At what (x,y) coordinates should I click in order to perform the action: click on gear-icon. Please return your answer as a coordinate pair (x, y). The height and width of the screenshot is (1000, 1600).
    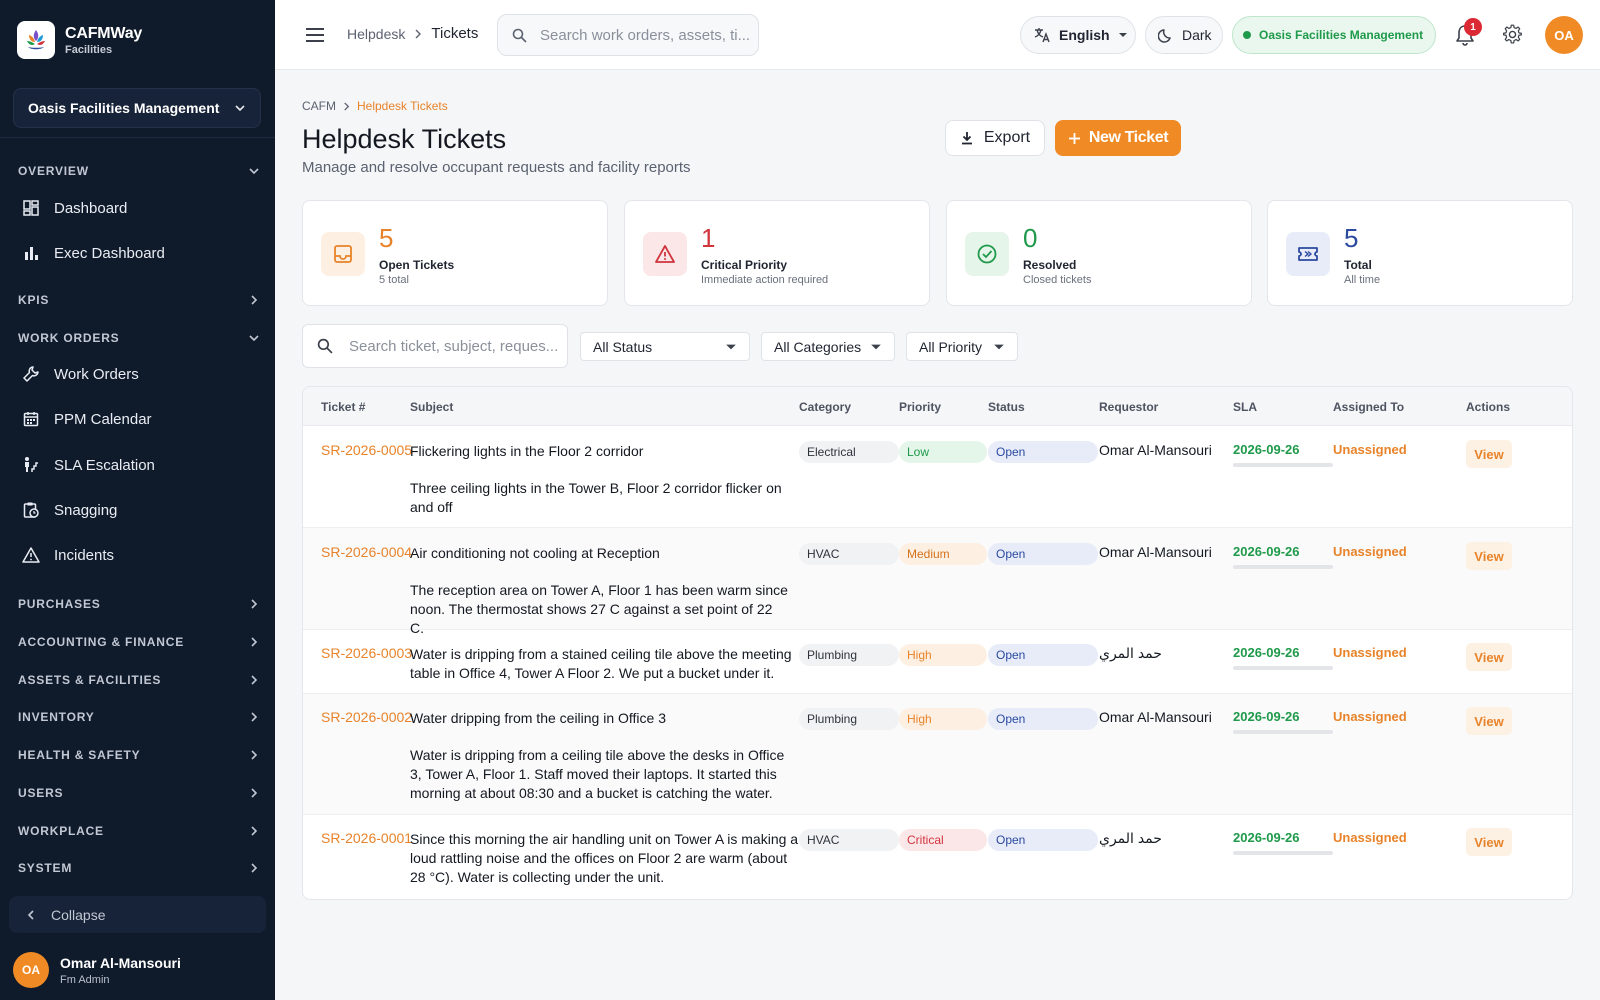
    Looking at the image, I should click on (1512, 34).